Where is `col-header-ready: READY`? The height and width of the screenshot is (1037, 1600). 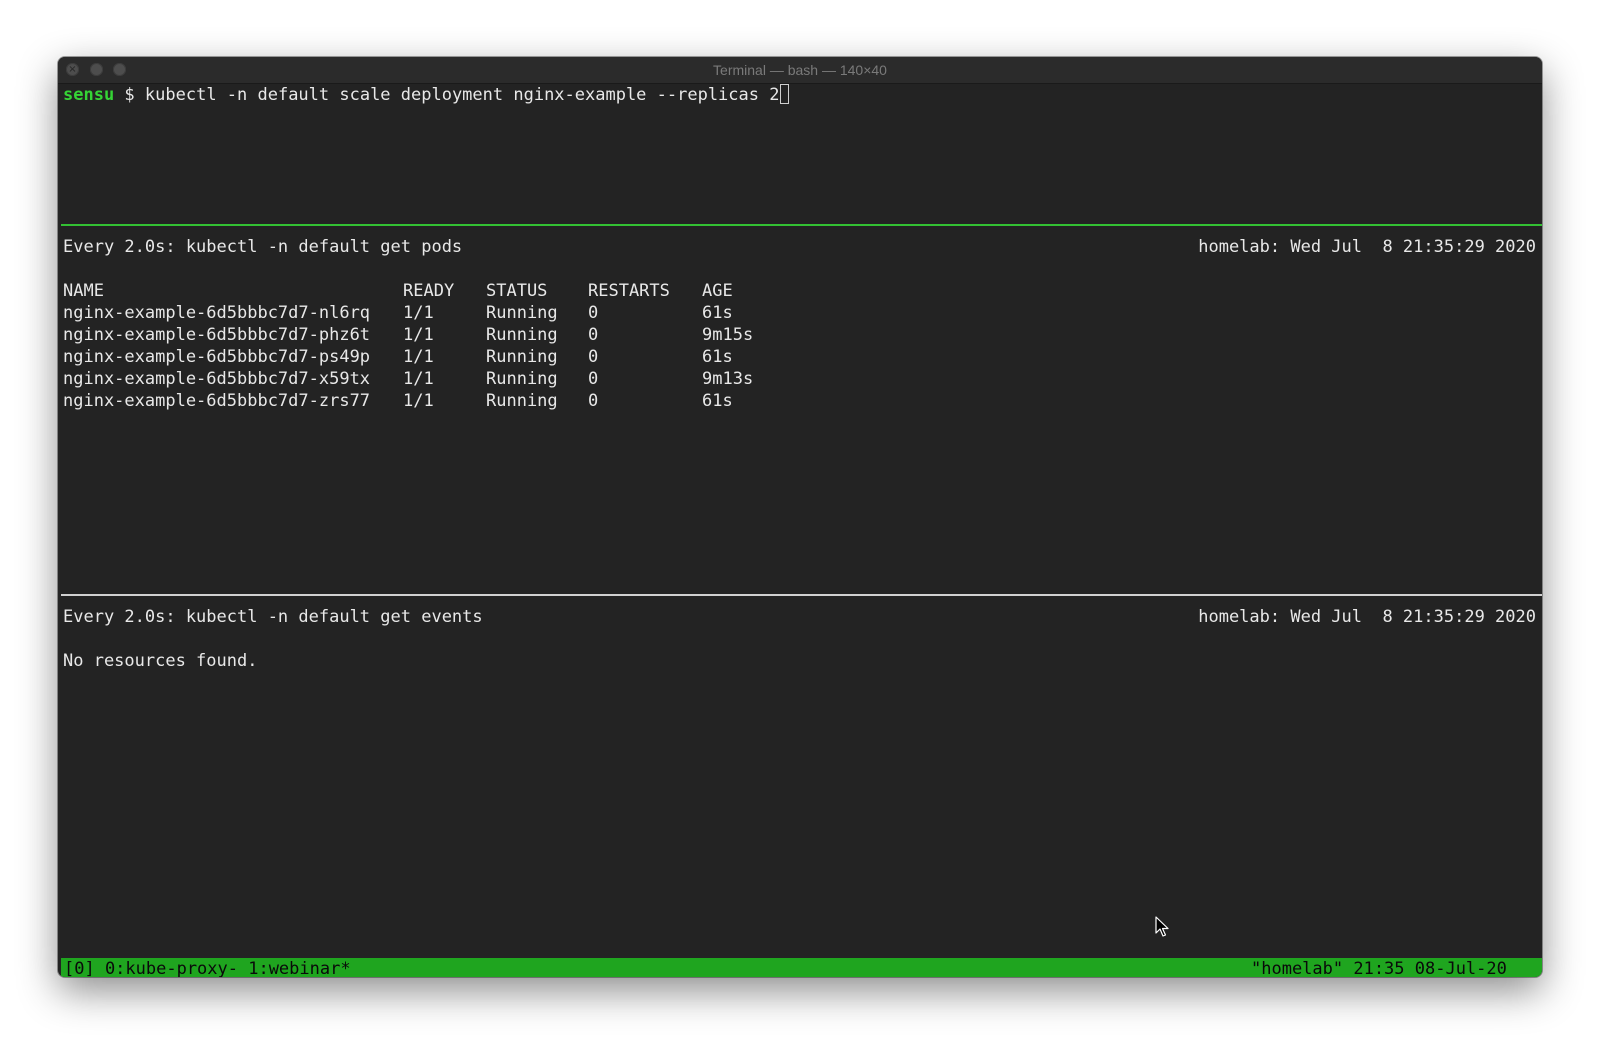 col-header-ready: READY is located at coordinates (429, 291).